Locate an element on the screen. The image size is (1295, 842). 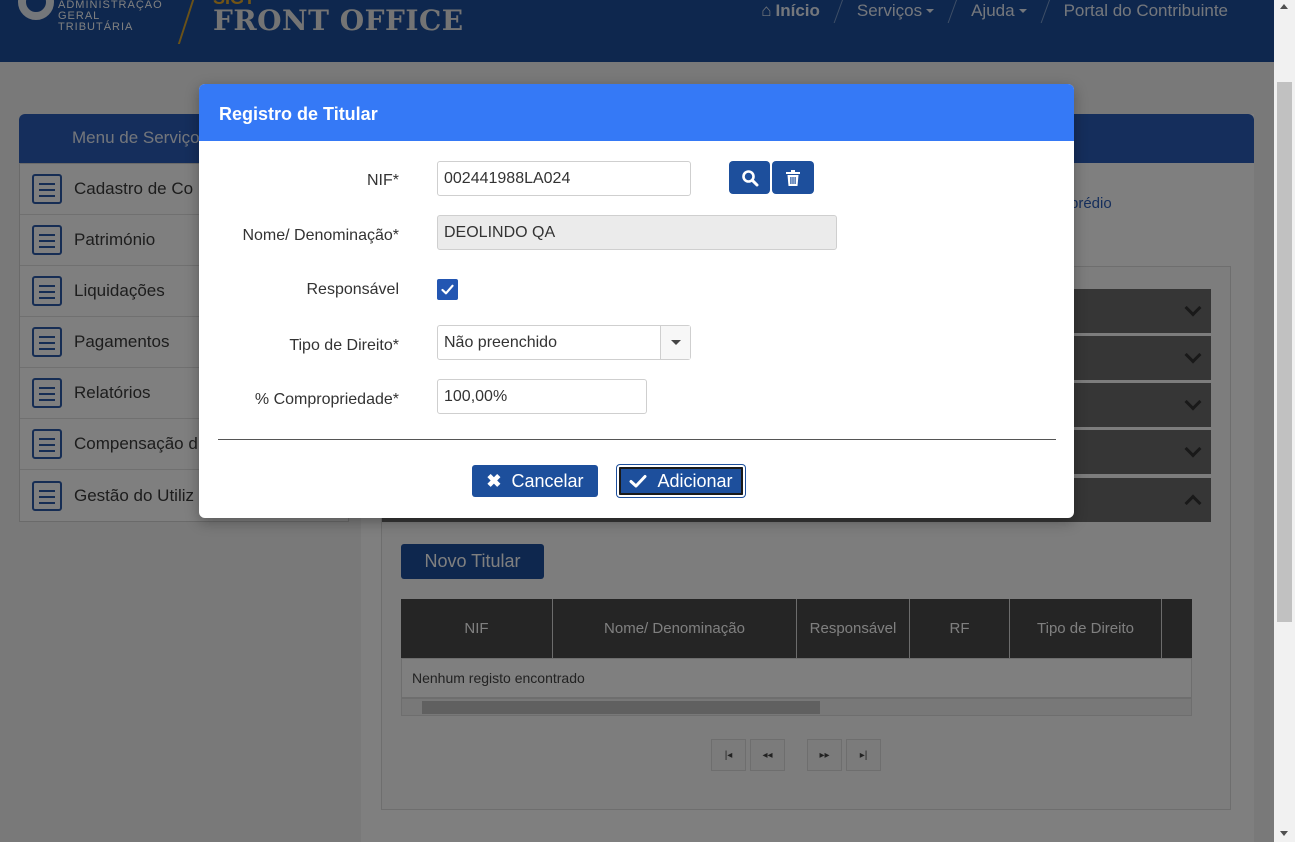
name-label: Nome/ Denominação* is located at coordinates (320, 235).